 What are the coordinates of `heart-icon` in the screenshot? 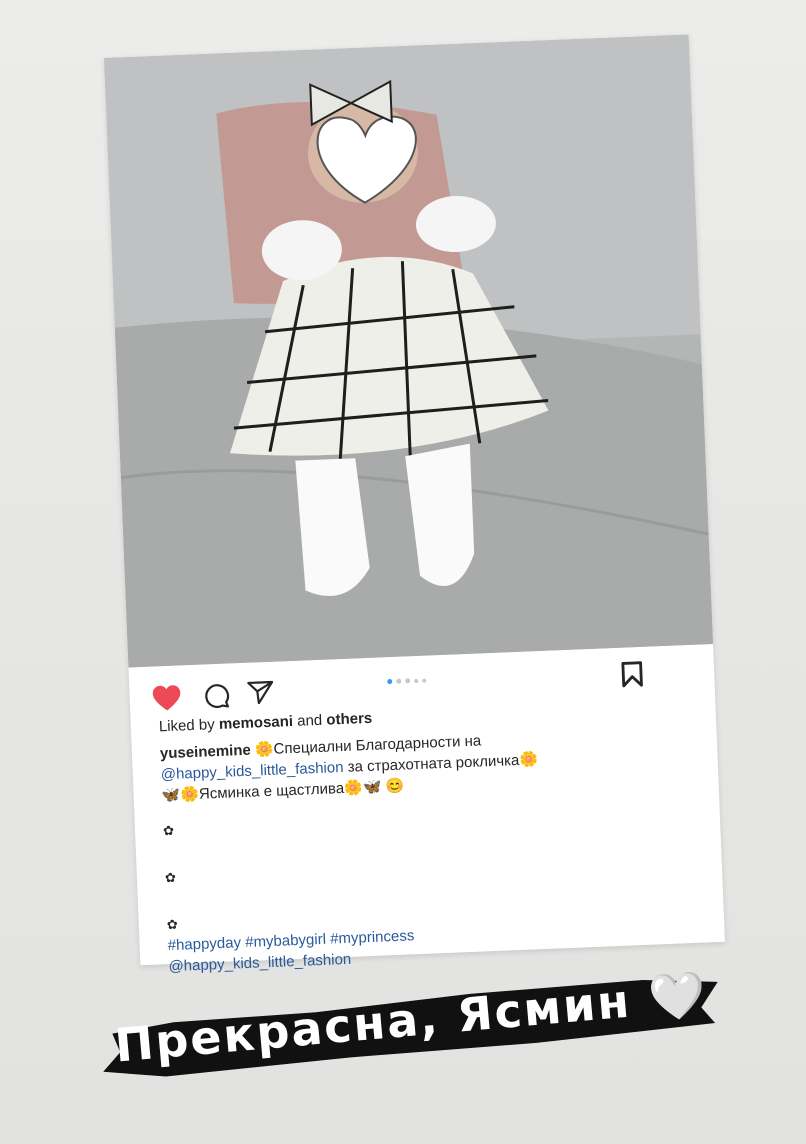 It's located at (166, 697).